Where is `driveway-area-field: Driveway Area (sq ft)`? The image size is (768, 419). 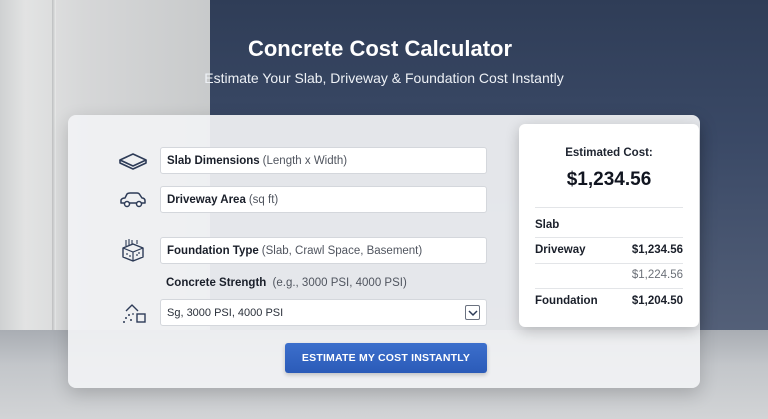
driveway-area-field: Driveway Area (sq ft) is located at coordinates (323, 199).